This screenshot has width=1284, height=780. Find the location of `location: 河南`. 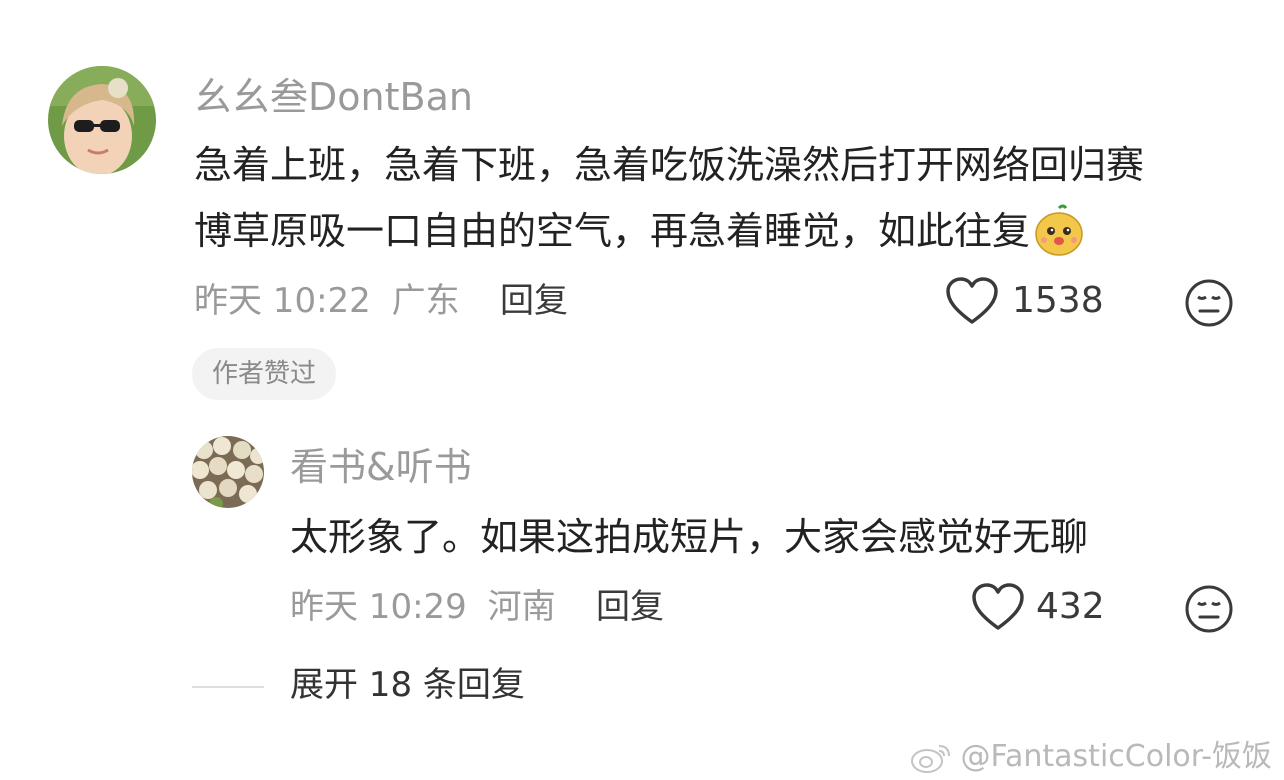

location: 河南 is located at coordinates (521, 607).